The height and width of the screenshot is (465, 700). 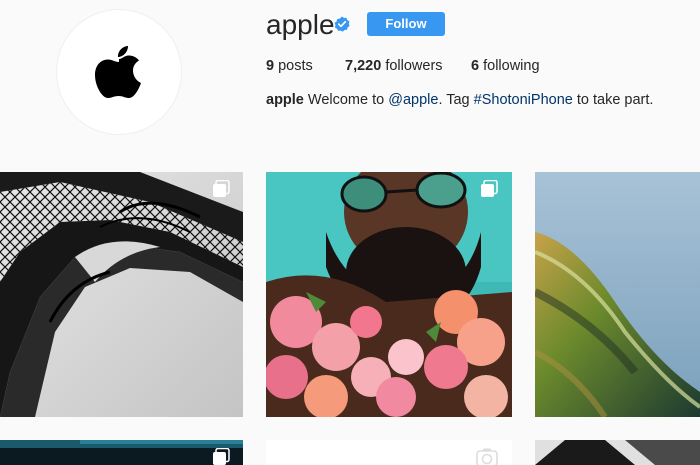 I want to click on profile-avatar, so click(x=119, y=72).